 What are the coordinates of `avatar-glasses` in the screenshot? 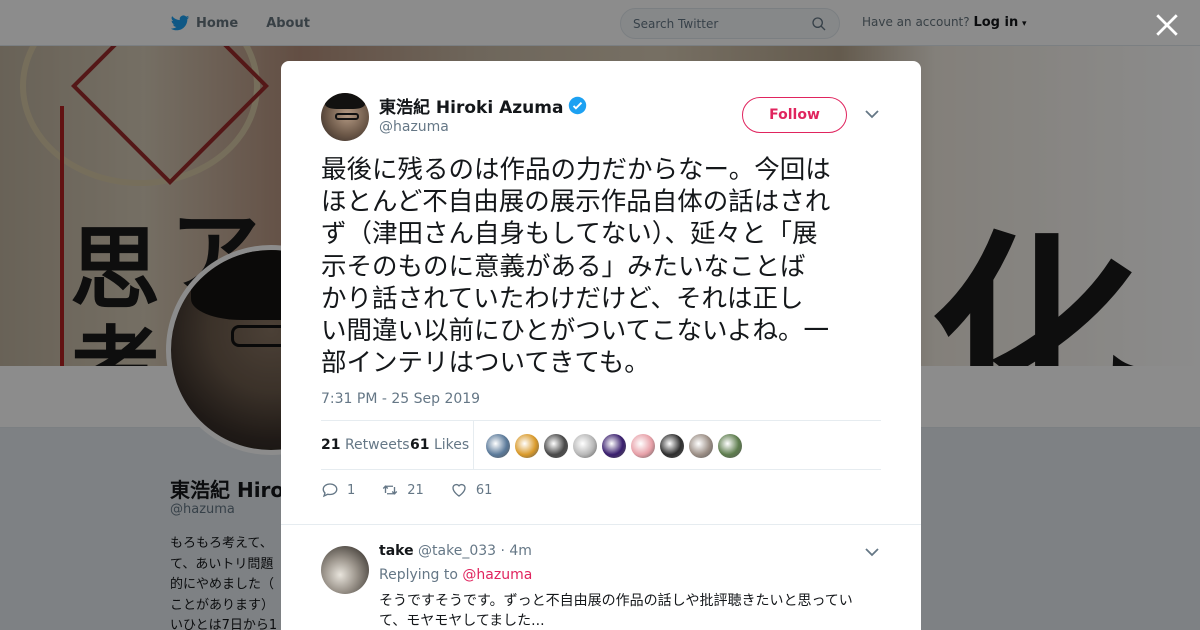 It's located at (347, 116).